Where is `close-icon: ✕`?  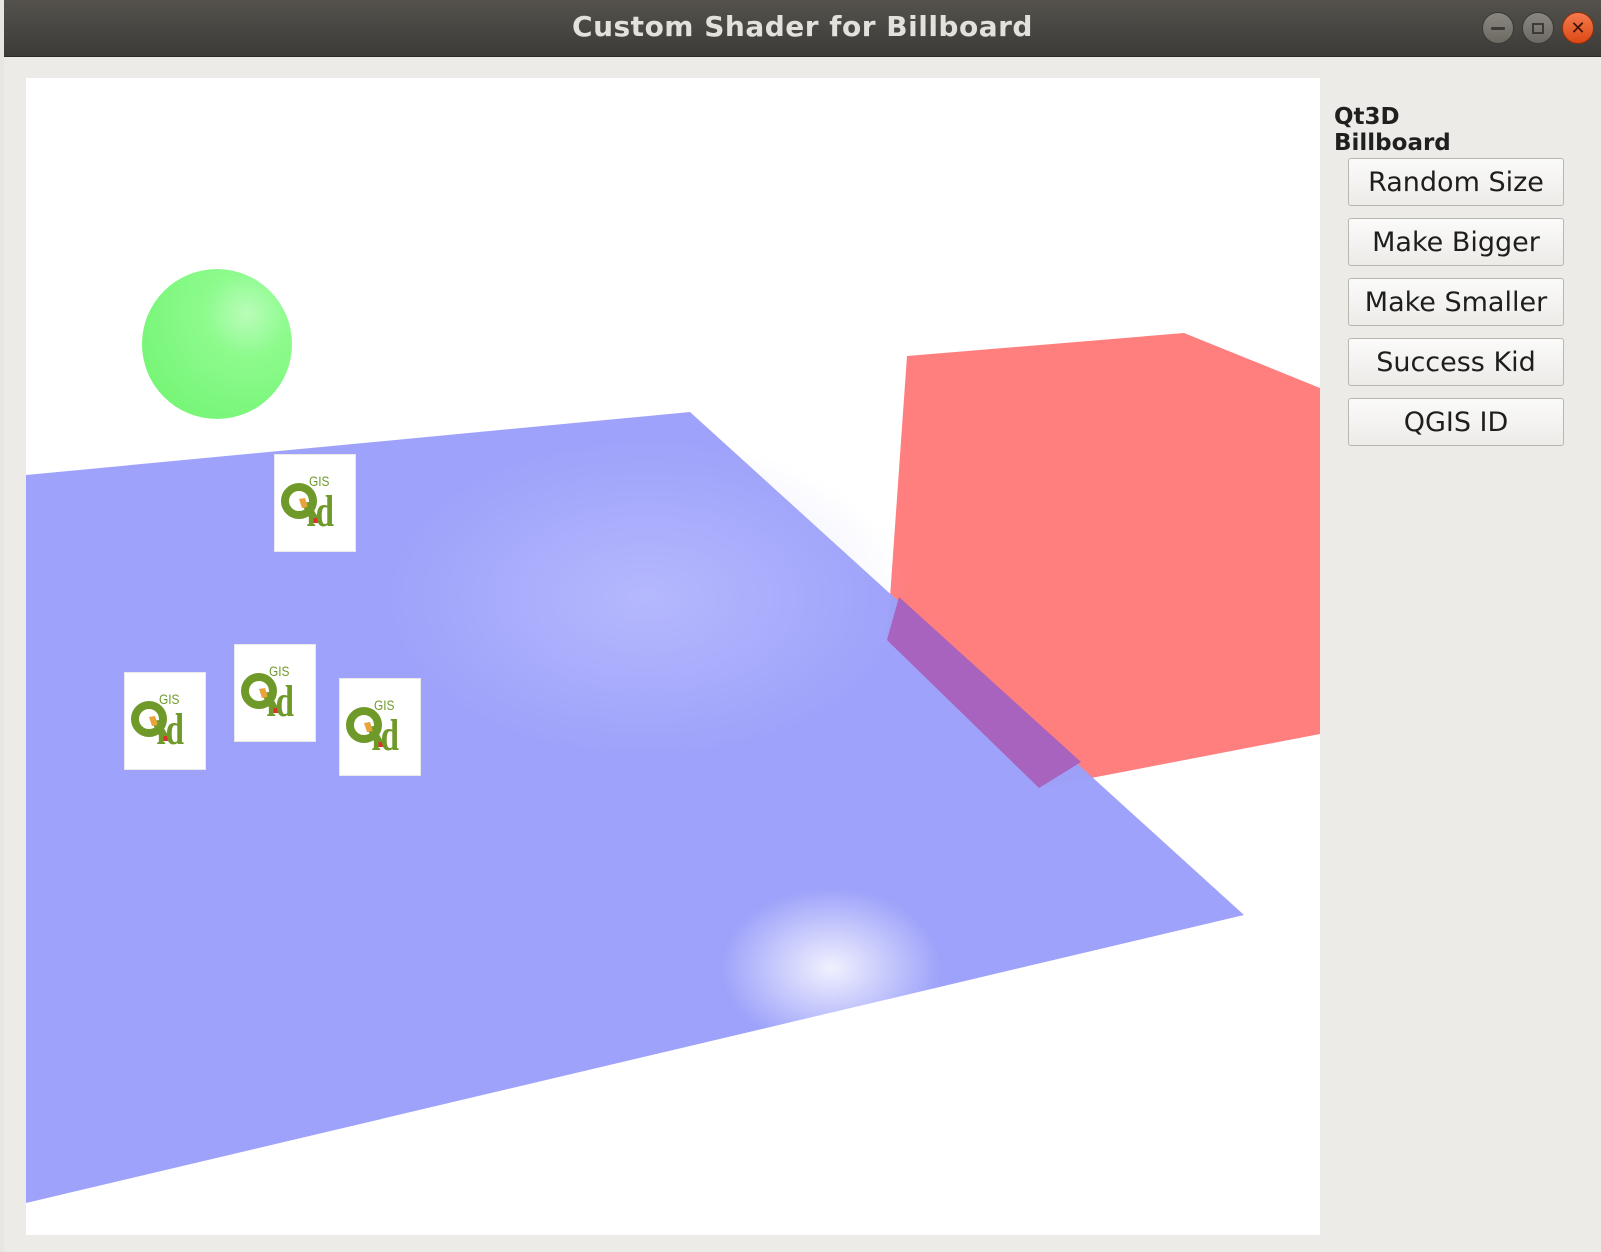 close-icon: ✕ is located at coordinates (1578, 28).